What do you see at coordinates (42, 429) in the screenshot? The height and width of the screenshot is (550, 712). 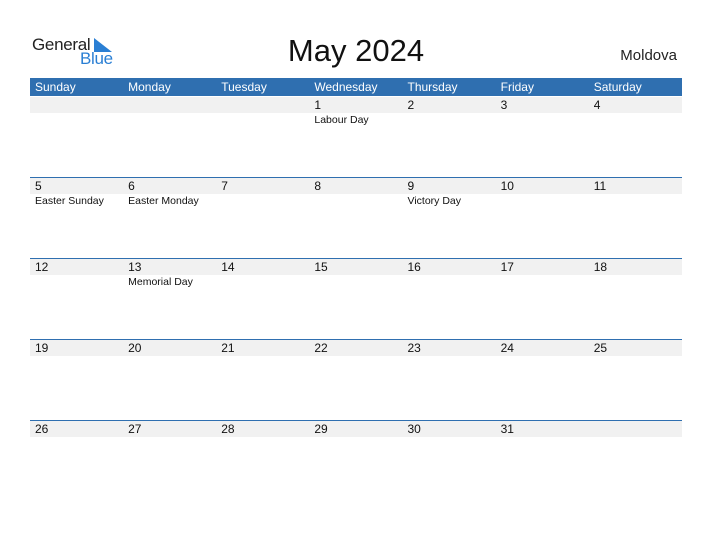 I see `day-number: 26` at bounding box center [42, 429].